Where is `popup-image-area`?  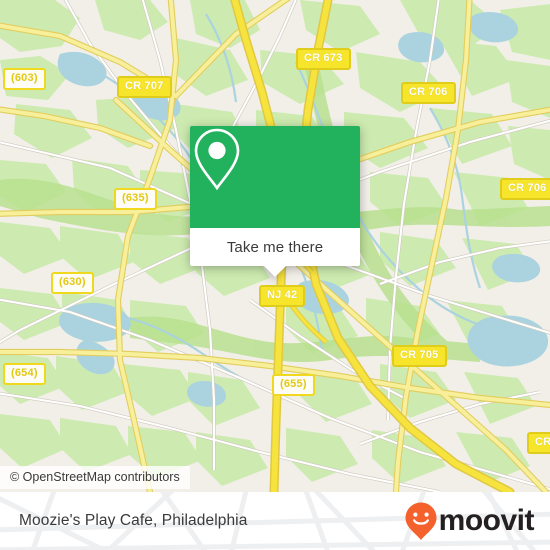
popup-image-area is located at coordinates (275, 177).